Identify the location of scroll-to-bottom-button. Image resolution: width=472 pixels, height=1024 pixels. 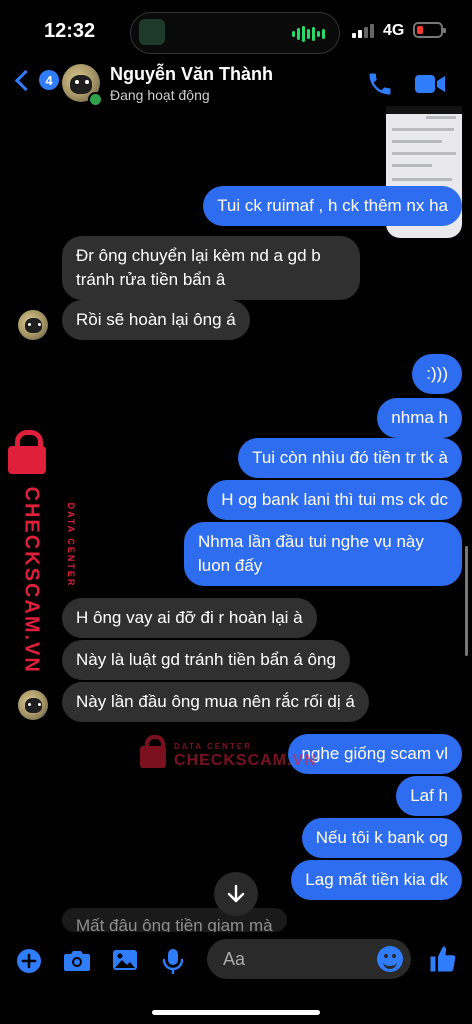
(236, 894).